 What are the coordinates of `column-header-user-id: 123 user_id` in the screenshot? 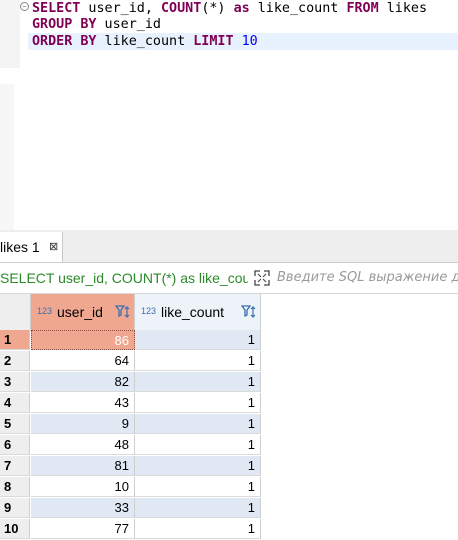 It's located at (83, 312).